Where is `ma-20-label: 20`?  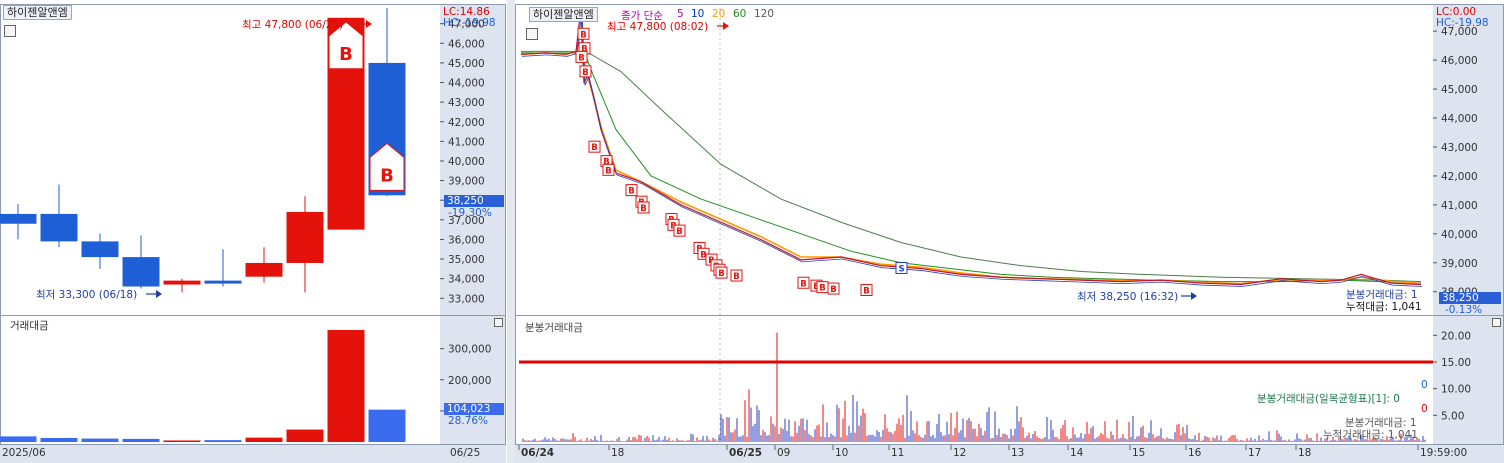 ma-20-label: 20 is located at coordinates (718, 14).